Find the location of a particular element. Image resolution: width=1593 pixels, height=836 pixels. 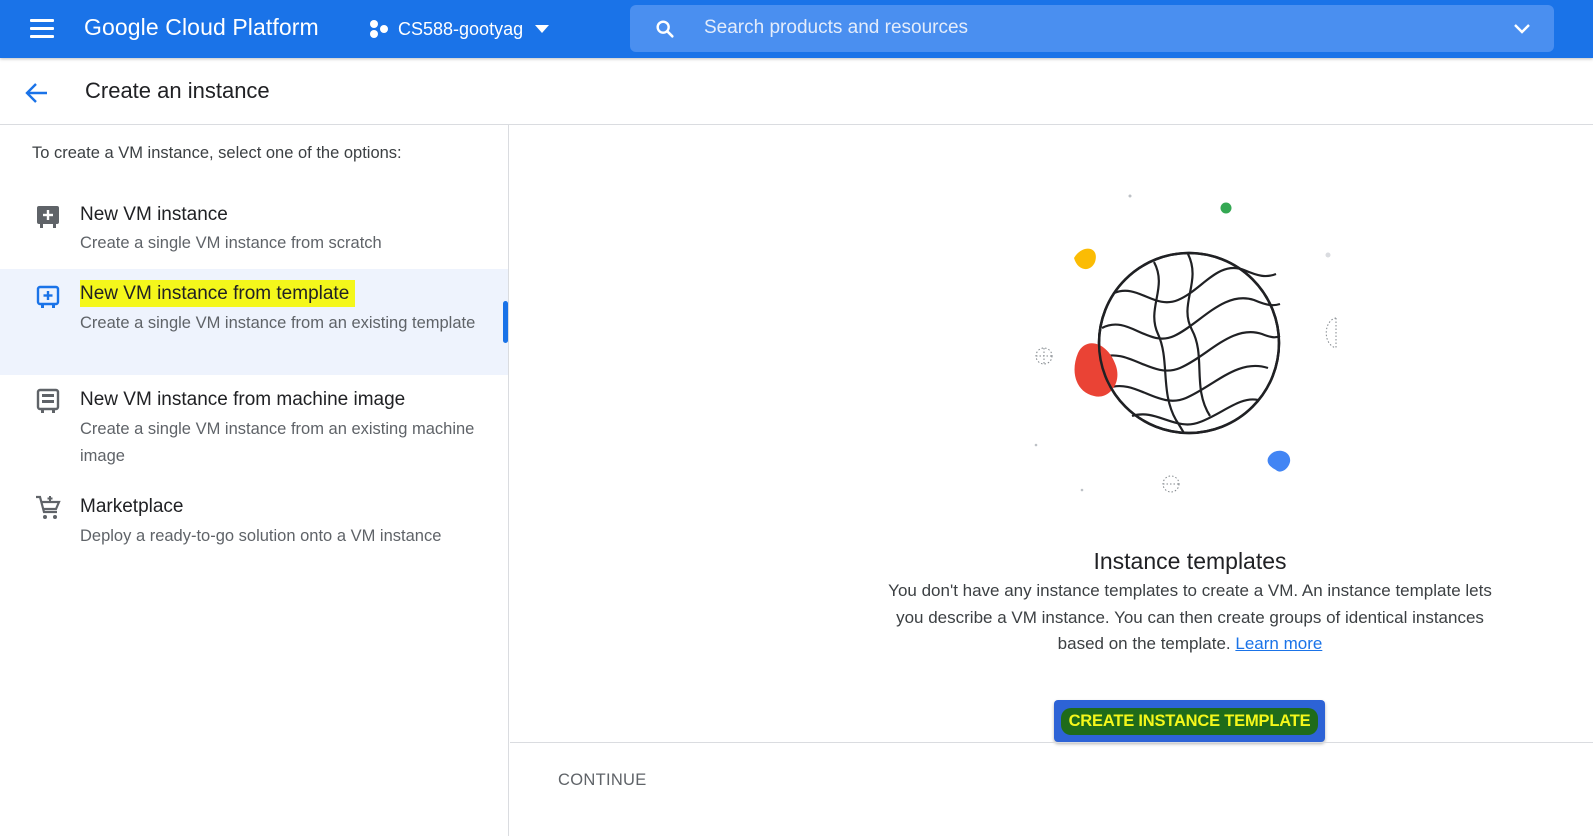

back-arrow-icon is located at coordinates (37, 93).